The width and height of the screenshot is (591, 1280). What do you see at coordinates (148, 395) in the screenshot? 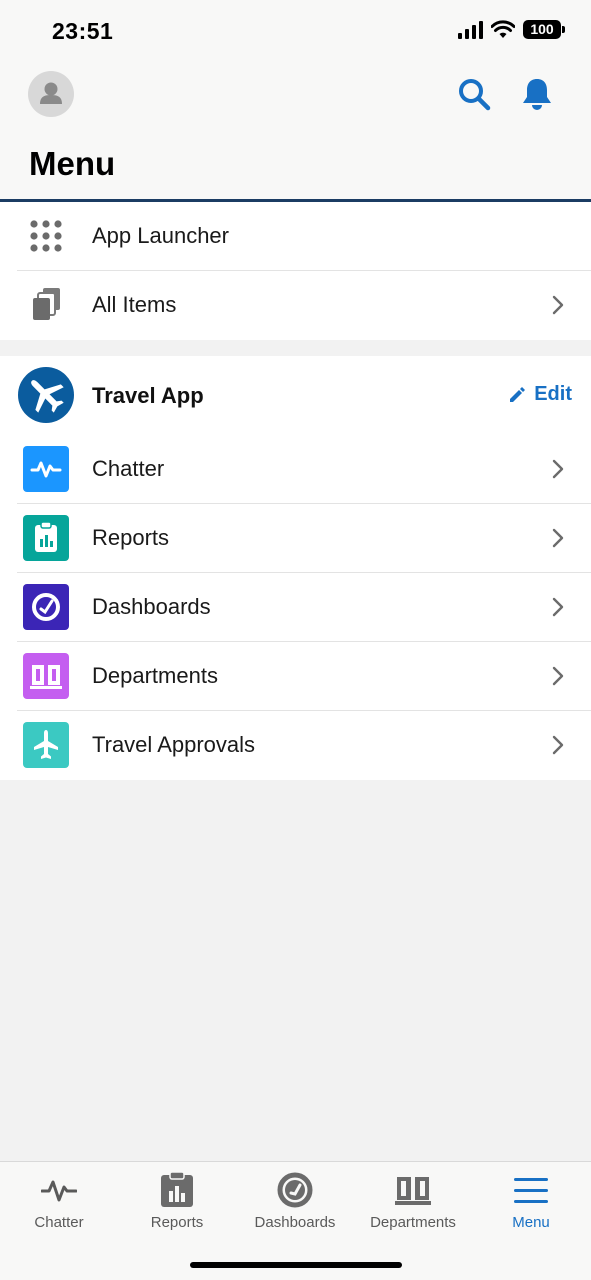
I see `app-name: Travel App` at bounding box center [148, 395].